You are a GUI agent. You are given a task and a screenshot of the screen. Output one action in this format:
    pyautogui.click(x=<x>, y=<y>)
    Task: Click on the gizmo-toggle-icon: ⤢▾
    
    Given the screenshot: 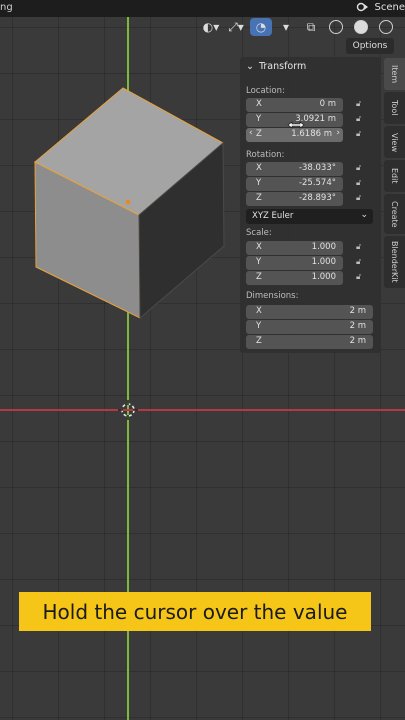 What is the action you would take?
    pyautogui.click(x=236, y=27)
    